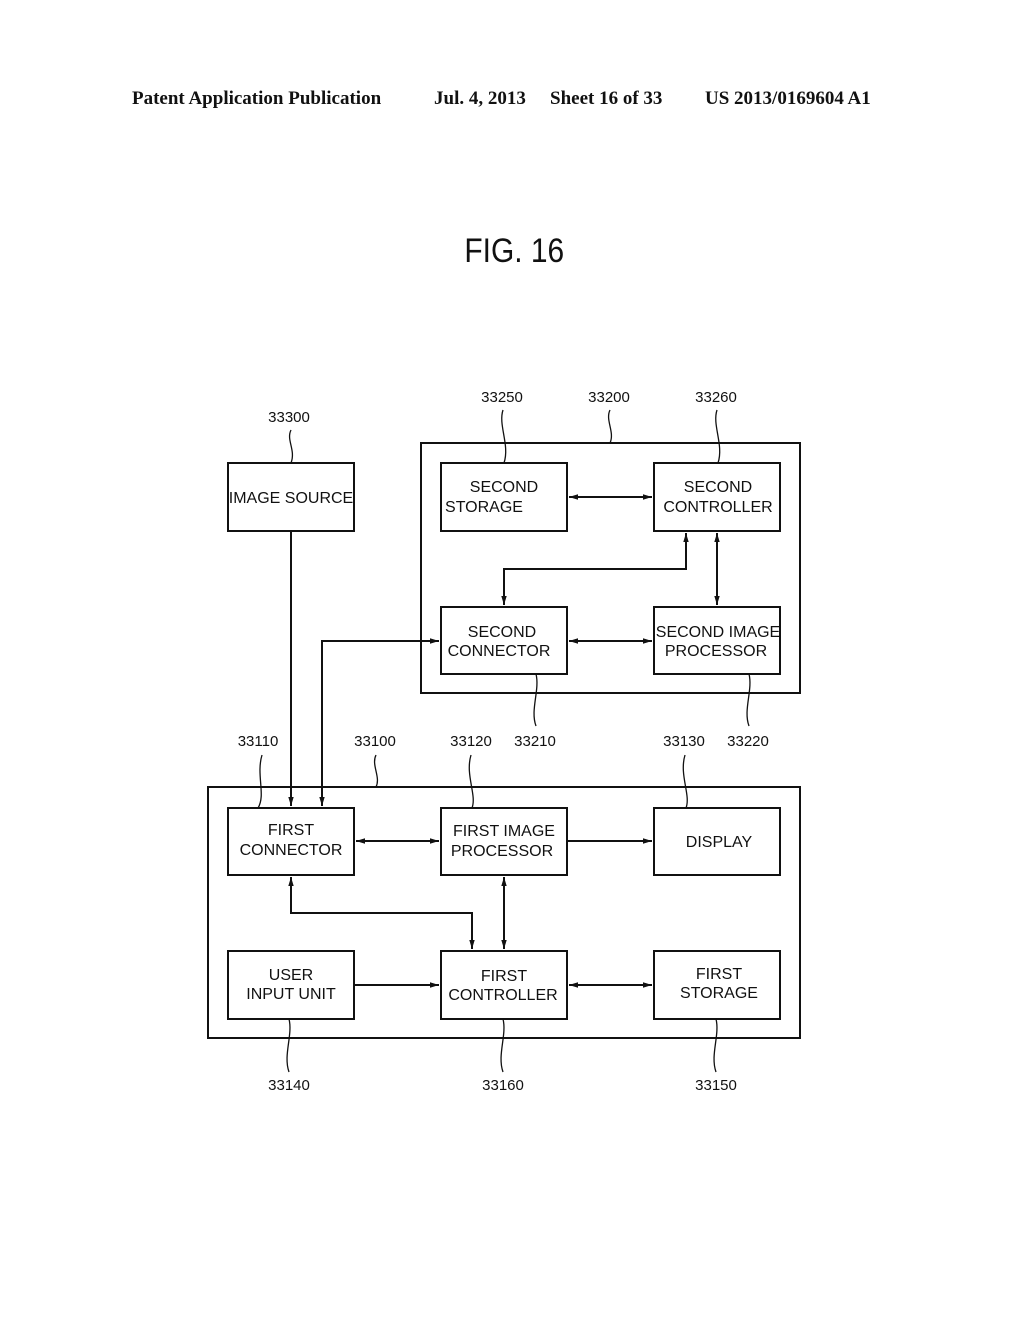  I want to click on user-input-unit-label-line1: USER, so click(291, 975).